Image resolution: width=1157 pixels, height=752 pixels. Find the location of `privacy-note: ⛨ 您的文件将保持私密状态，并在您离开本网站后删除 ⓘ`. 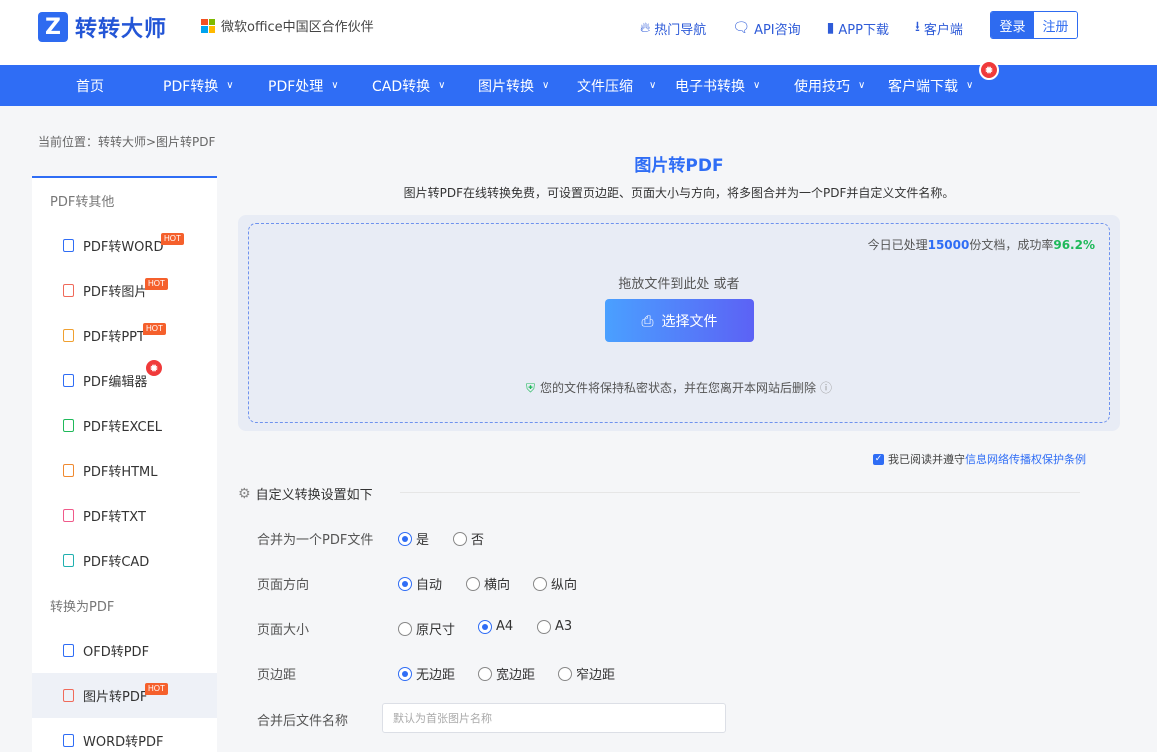

privacy-note: ⛨ 您的文件将保持私密状态，并在您离开本网站后删除 ⓘ is located at coordinates (679, 387).